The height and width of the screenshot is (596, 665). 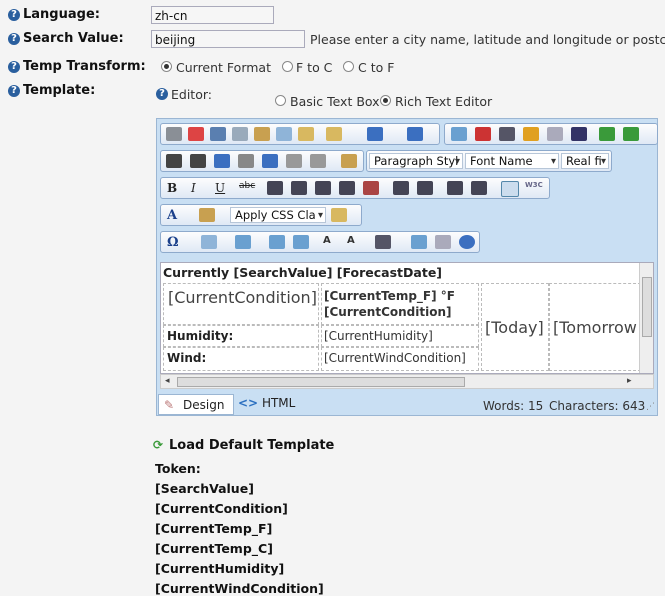 I want to click on strikethrough-icon: abc, so click(x=247, y=188).